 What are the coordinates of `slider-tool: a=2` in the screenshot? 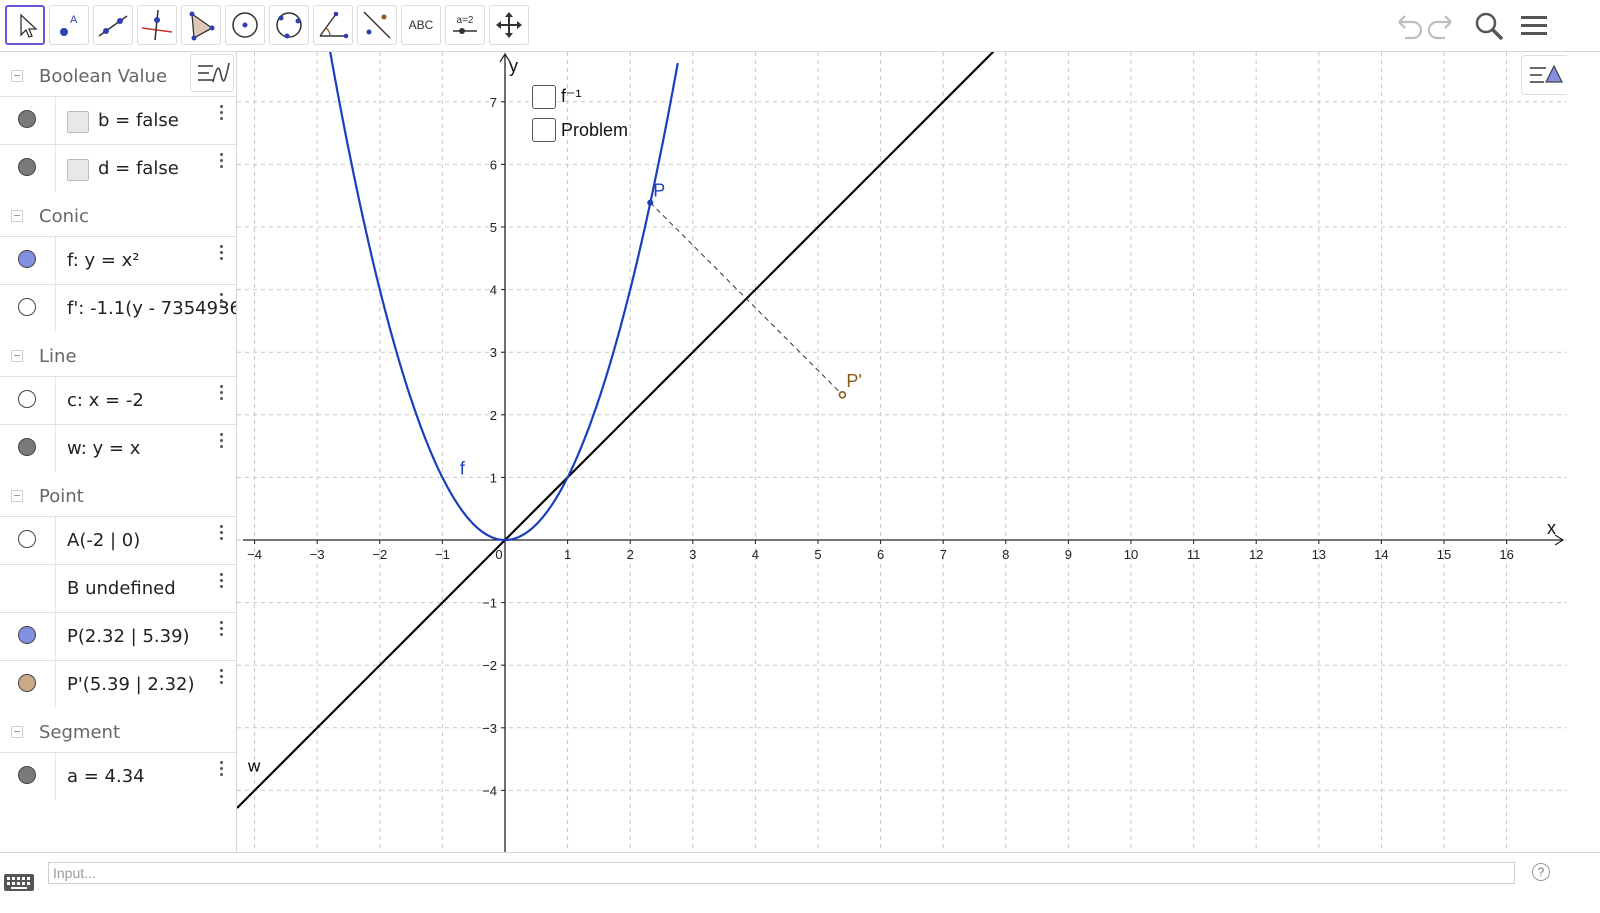 It's located at (465, 25).